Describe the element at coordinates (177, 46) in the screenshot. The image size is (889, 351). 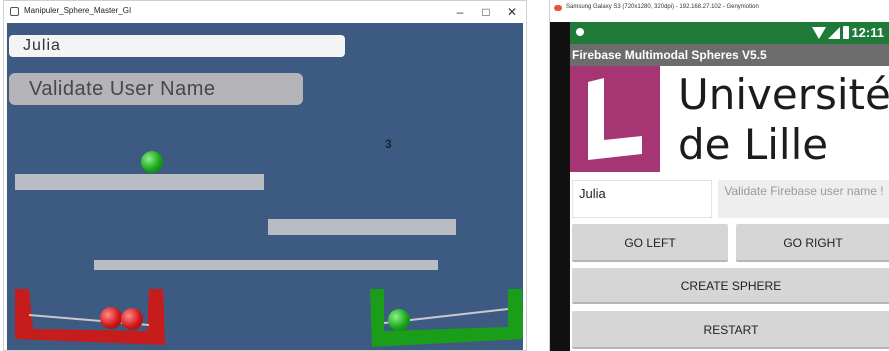
I see `user-name-input: Julia` at that location.